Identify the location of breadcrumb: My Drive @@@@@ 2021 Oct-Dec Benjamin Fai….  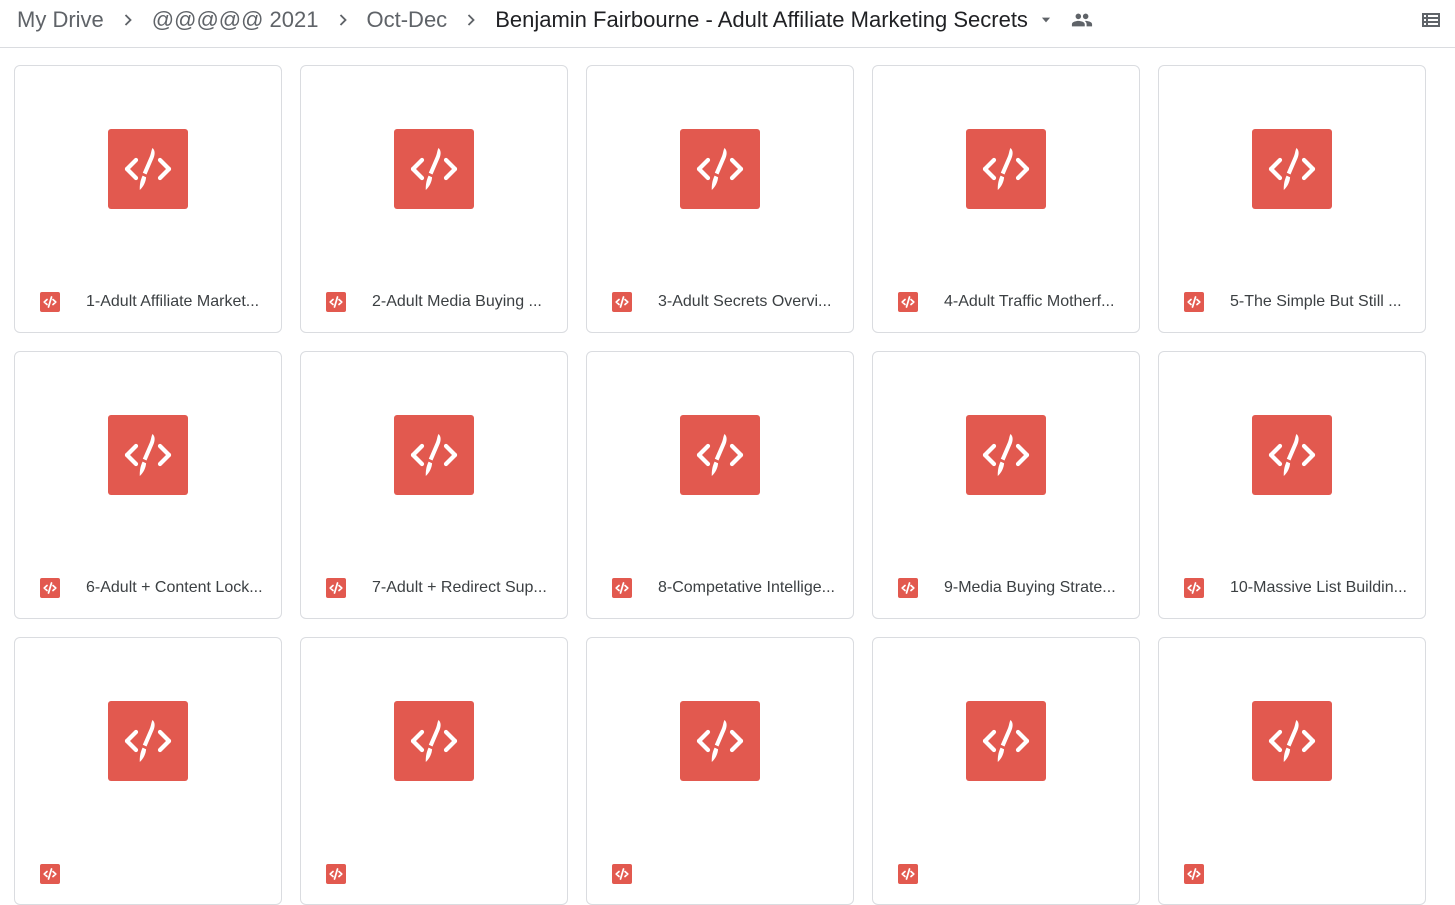
(550, 20).